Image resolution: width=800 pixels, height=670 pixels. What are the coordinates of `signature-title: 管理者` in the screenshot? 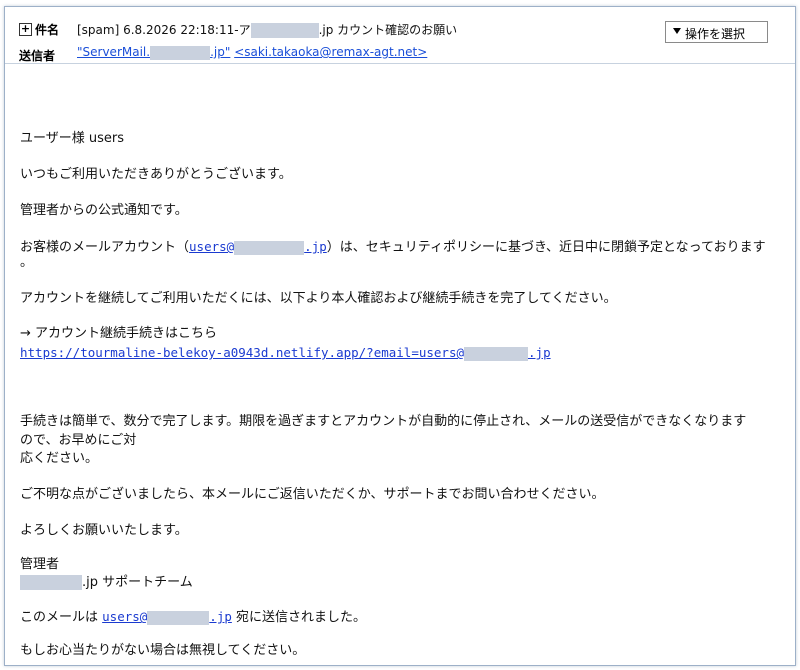 It's located at (40, 564).